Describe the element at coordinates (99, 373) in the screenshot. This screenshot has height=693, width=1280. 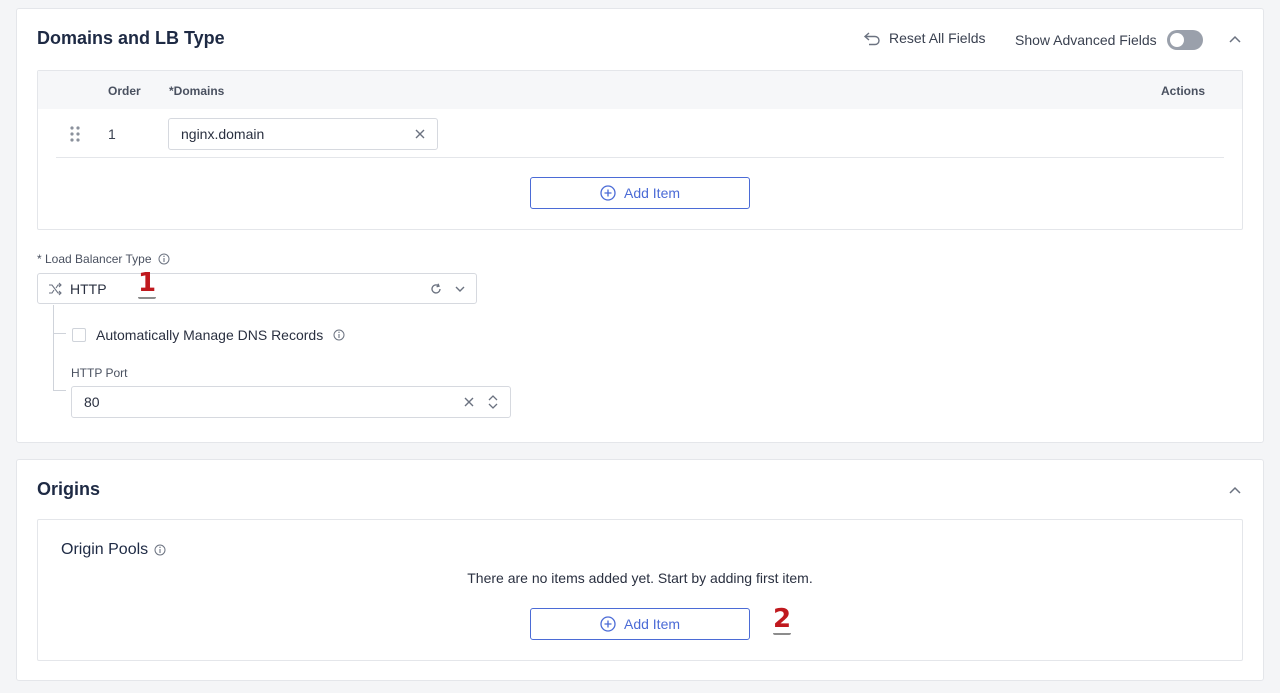
I see `http-port-label: HTTP Port` at that location.